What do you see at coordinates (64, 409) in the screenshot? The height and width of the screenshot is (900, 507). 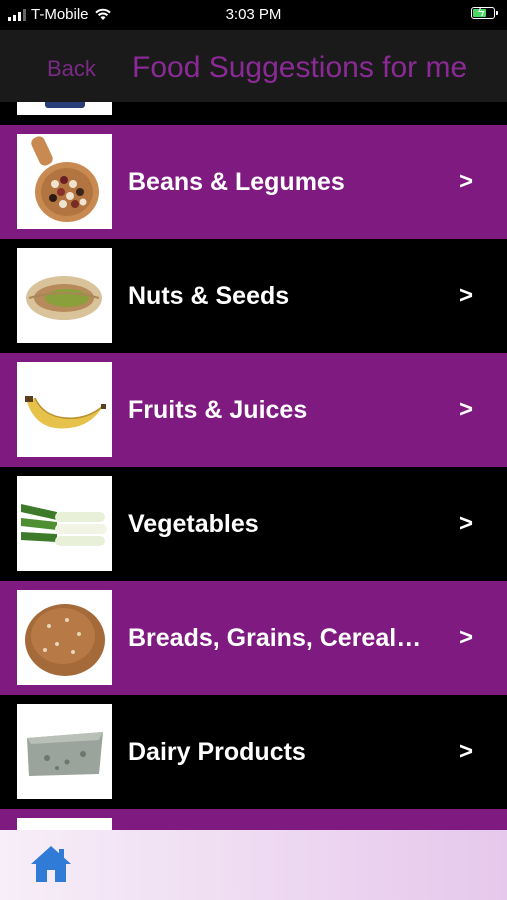 I see `banana-icon` at bounding box center [64, 409].